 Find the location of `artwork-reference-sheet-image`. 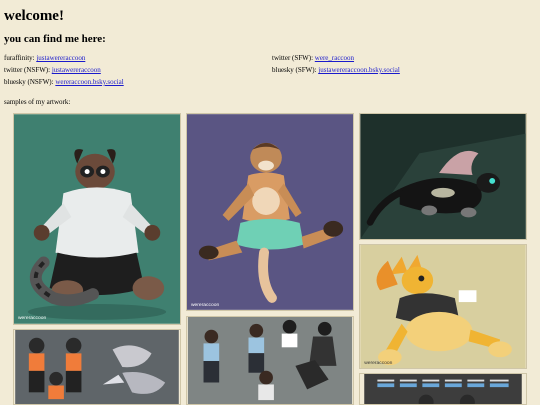

artwork-reference-sheet-image is located at coordinates (443, 389).